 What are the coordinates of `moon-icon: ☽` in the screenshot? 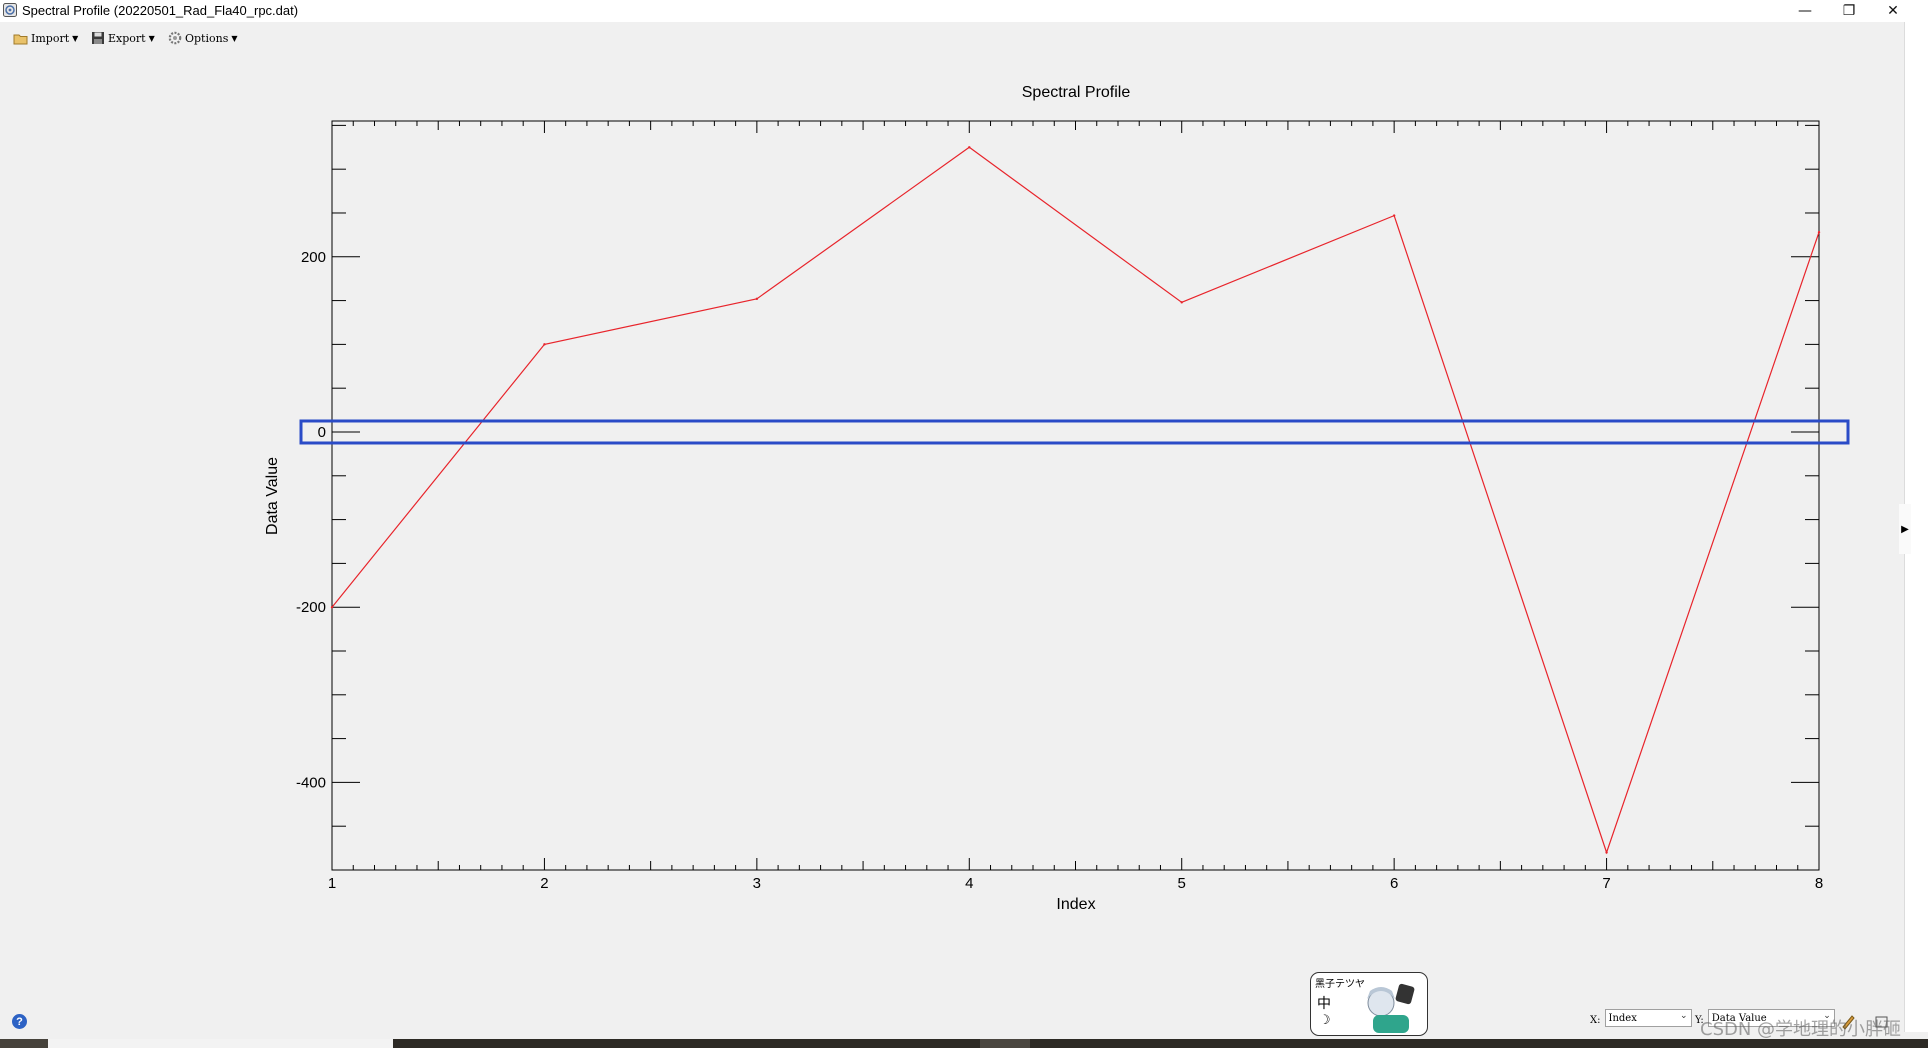 It's located at (1325, 1020).